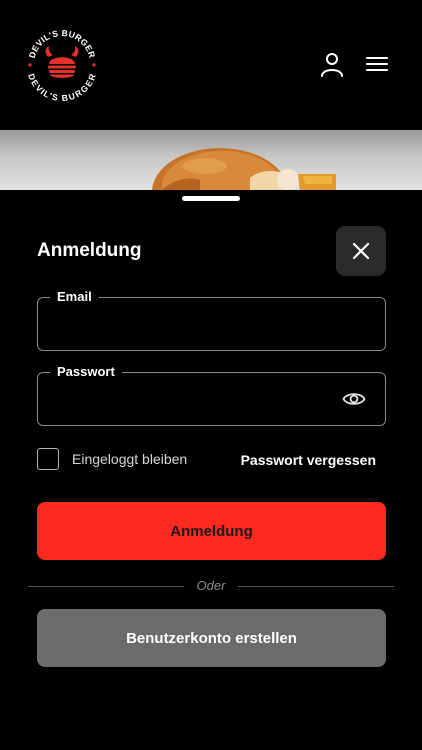  Describe the element at coordinates (354, 399) in the screenshot. I see `eye-icon` at that location.